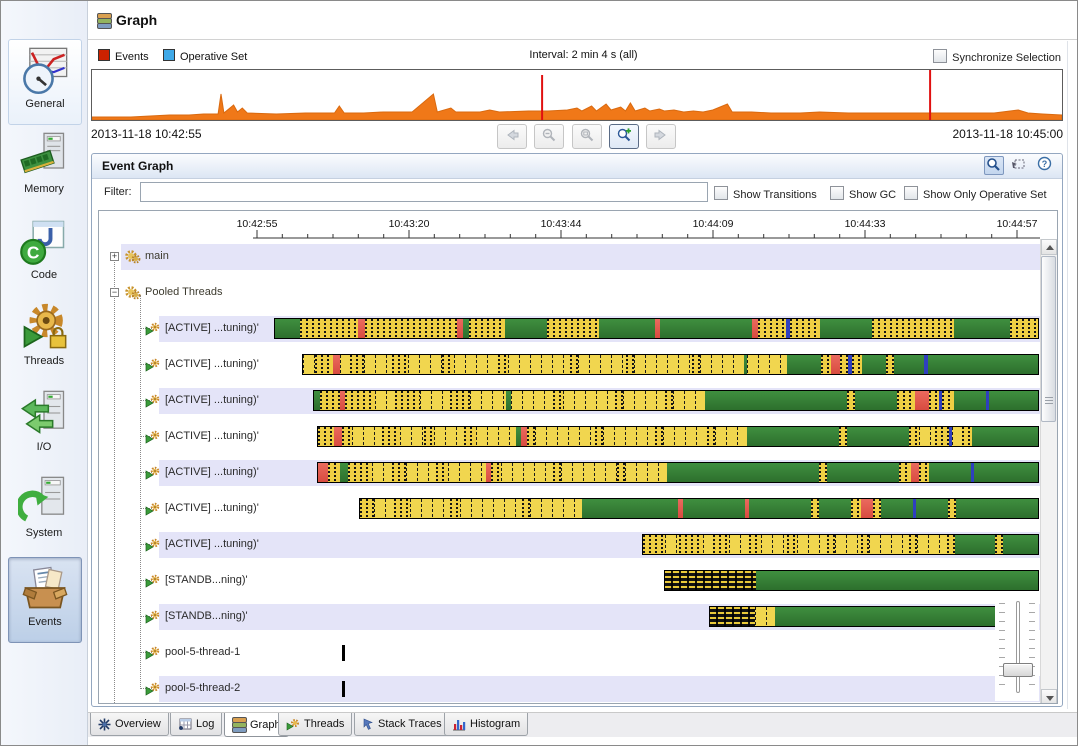 This screenshot has height=746, width=1078. Describe the element at coordinates (44, 339) in the screenshot. I see `sidebar-item-threads: Threads` at that location.